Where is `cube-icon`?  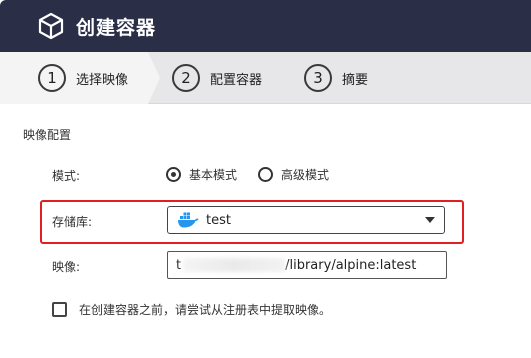 cube-icon is located at coordinates (51, 26).